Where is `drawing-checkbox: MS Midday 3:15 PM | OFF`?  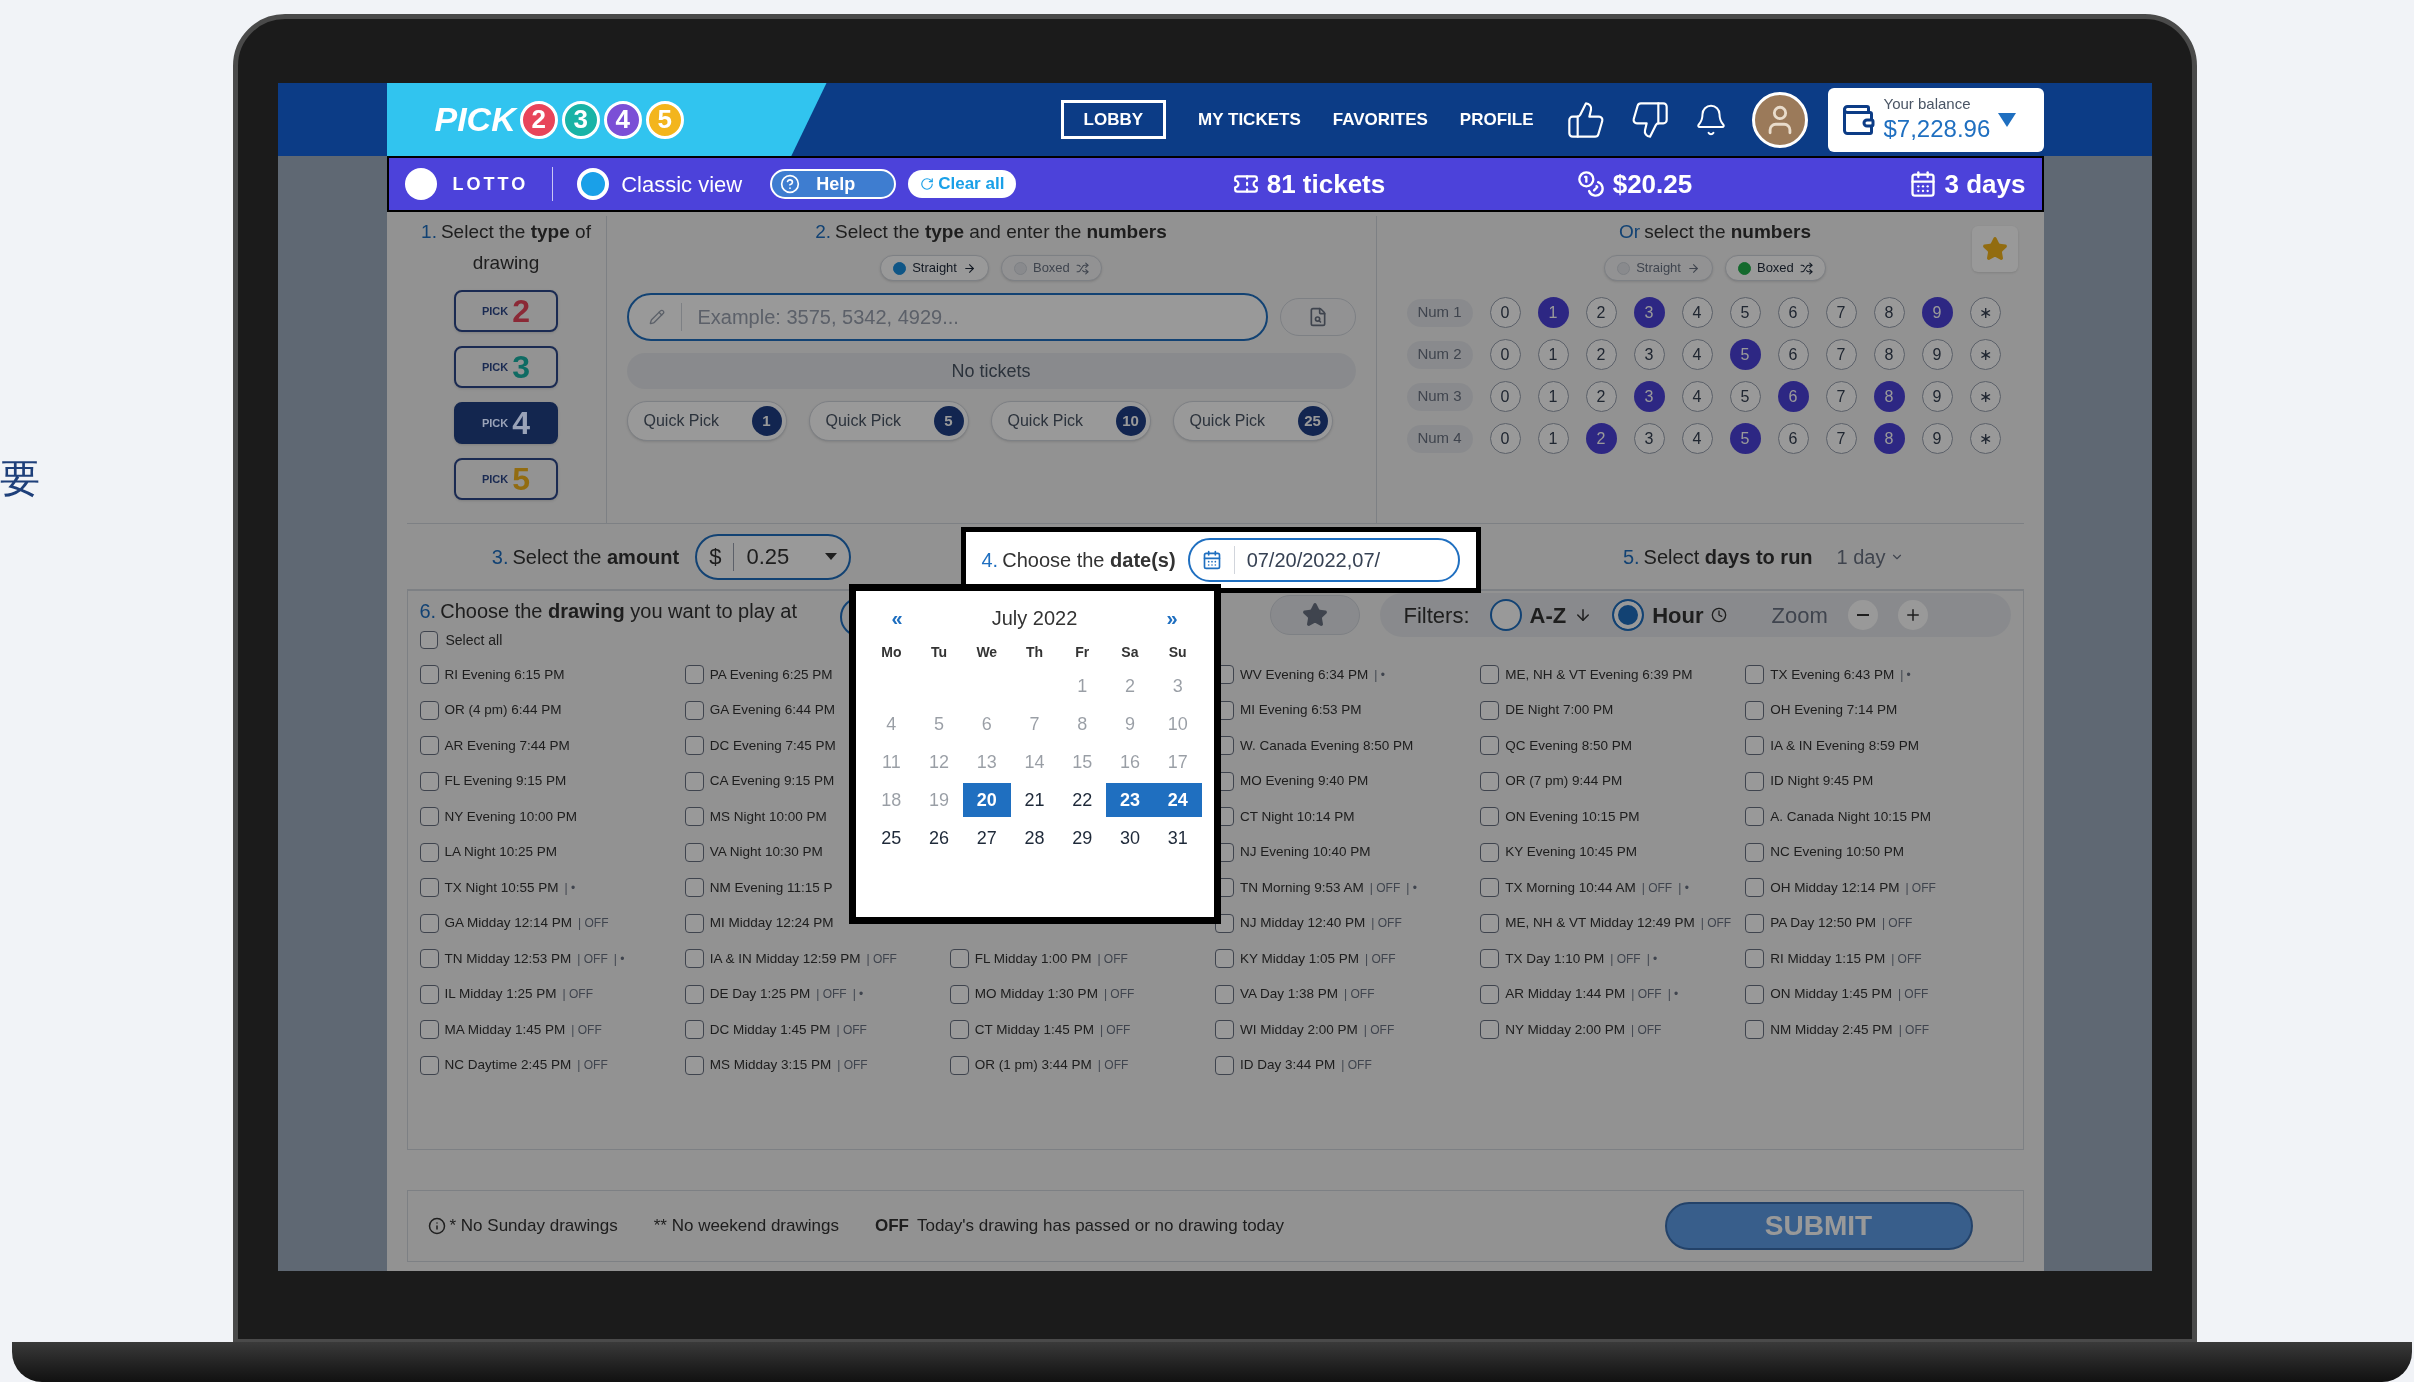
drawing-checkbox: MS Midday 3:15 PM | OFF is located at coordinates (776, 1065).